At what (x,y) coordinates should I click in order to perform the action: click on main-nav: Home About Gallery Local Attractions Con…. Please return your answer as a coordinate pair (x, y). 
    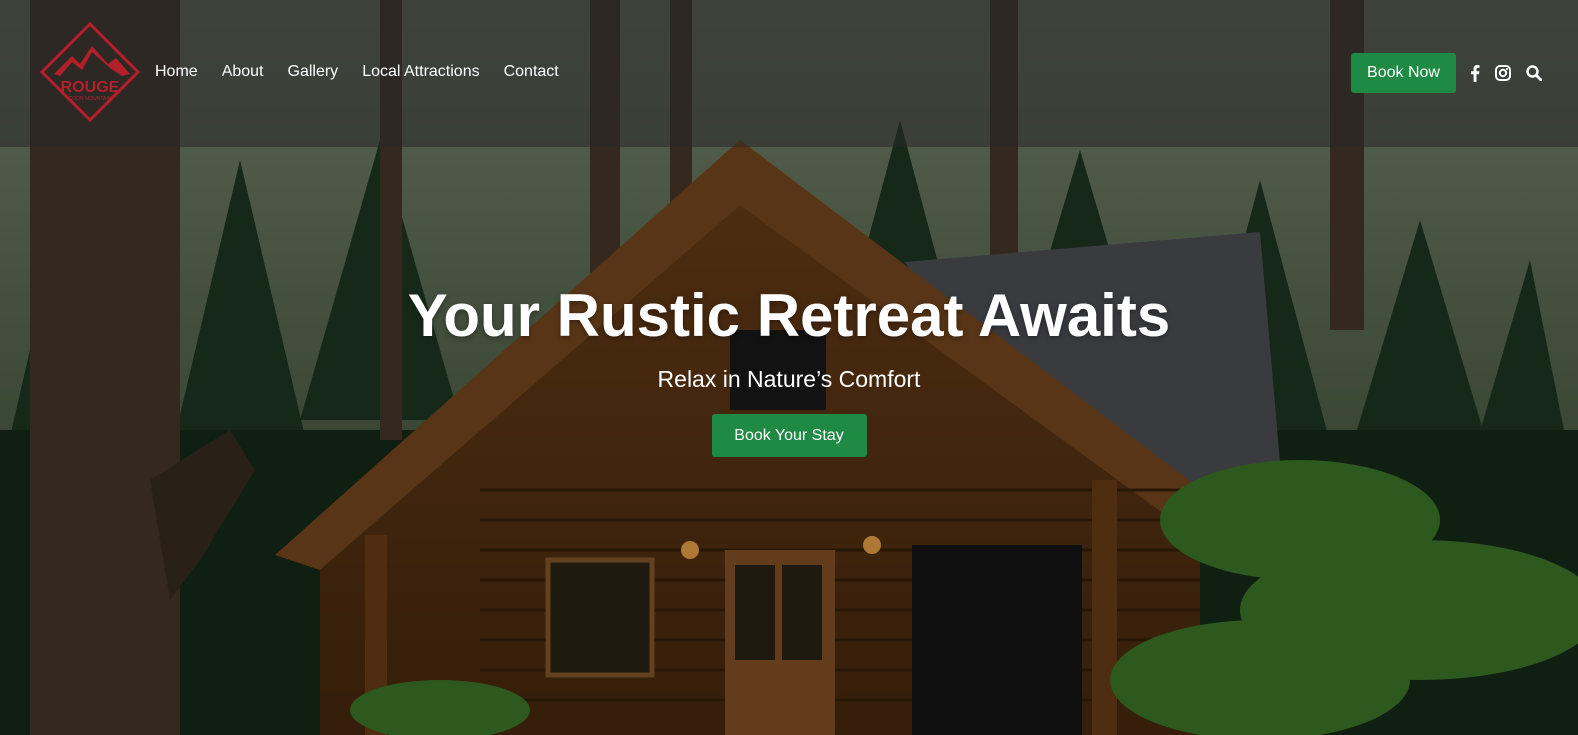
    Looking at the image, I should click on (357, 72).